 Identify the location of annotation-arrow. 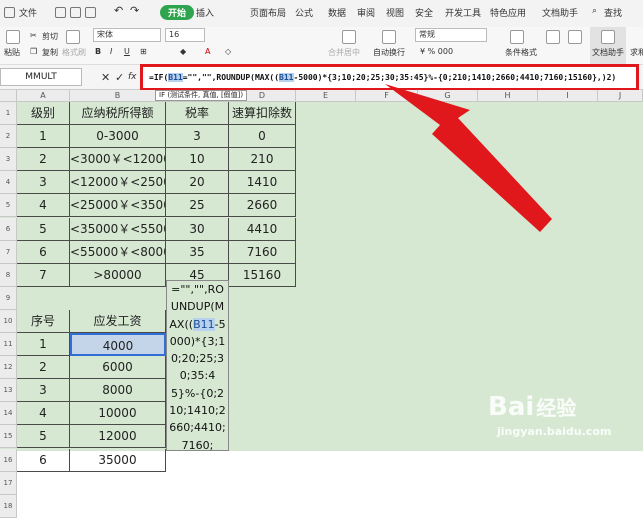
(468, 158).